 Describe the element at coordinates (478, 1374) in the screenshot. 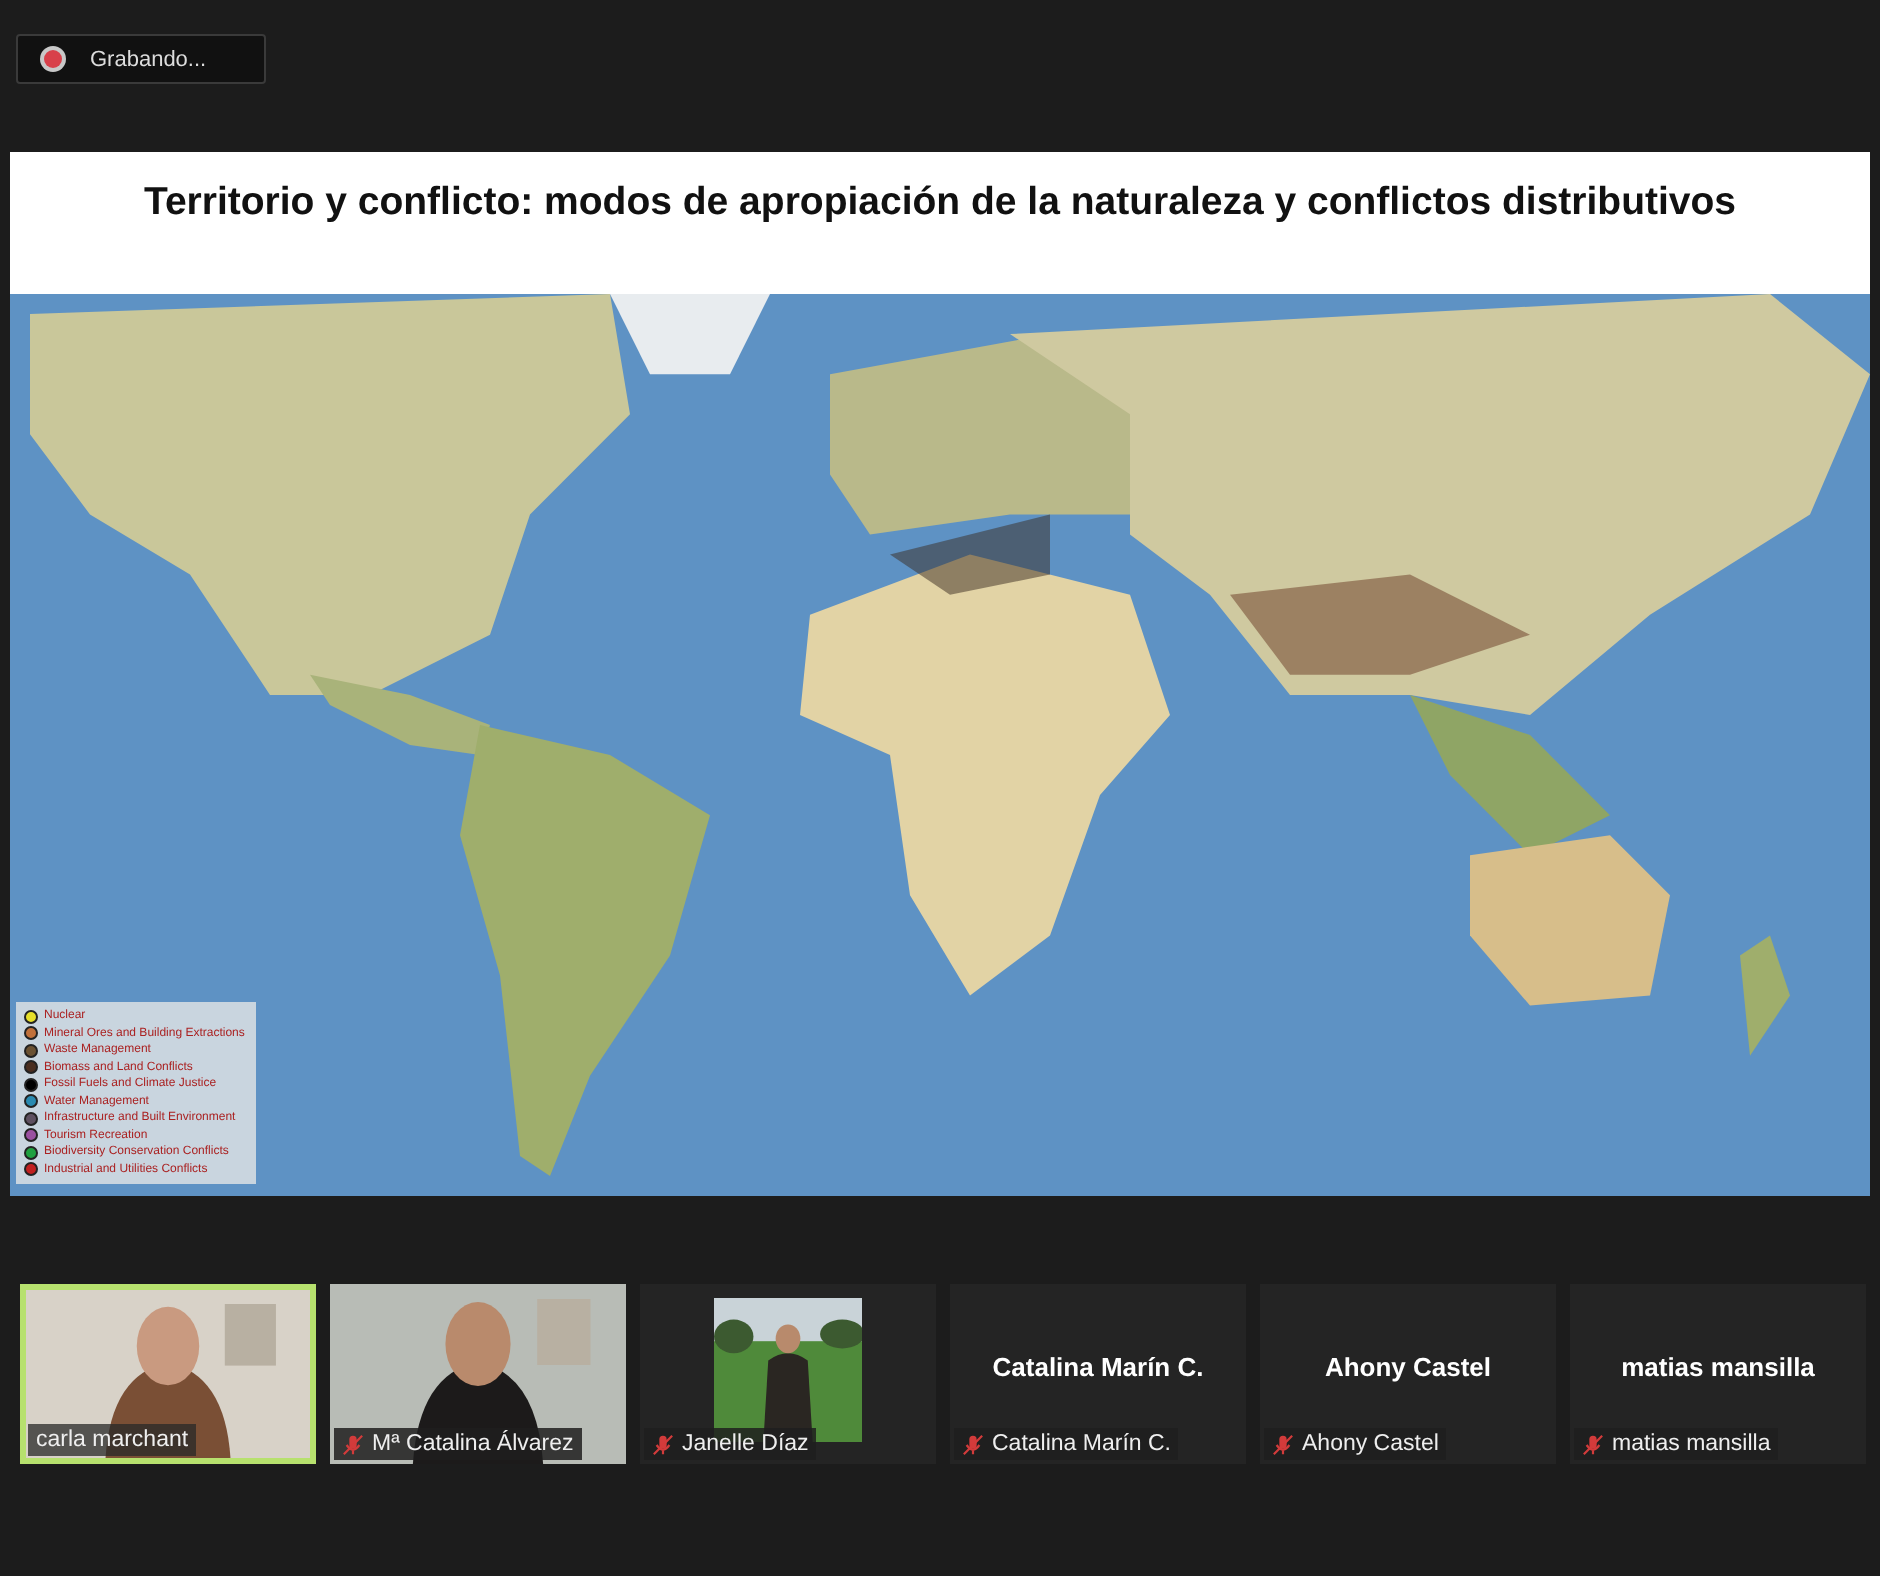

I see `participant-tile: Mª Catalina Álvarez` at that location.